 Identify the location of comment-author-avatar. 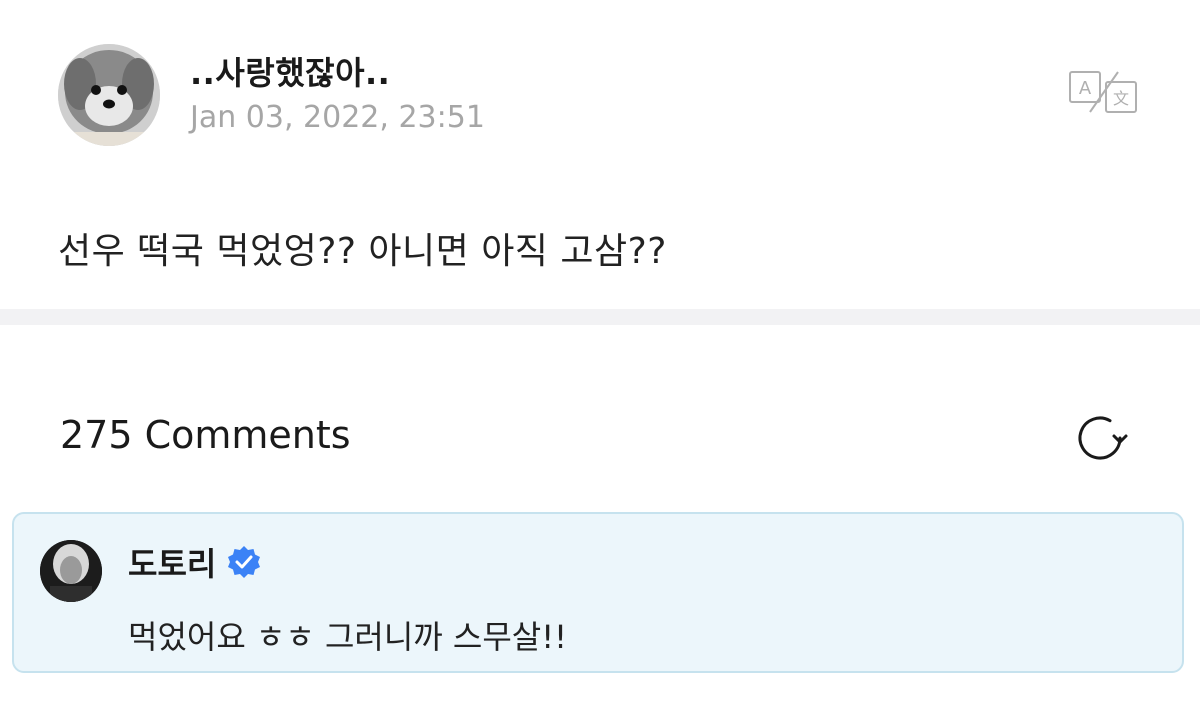
(71, 571).